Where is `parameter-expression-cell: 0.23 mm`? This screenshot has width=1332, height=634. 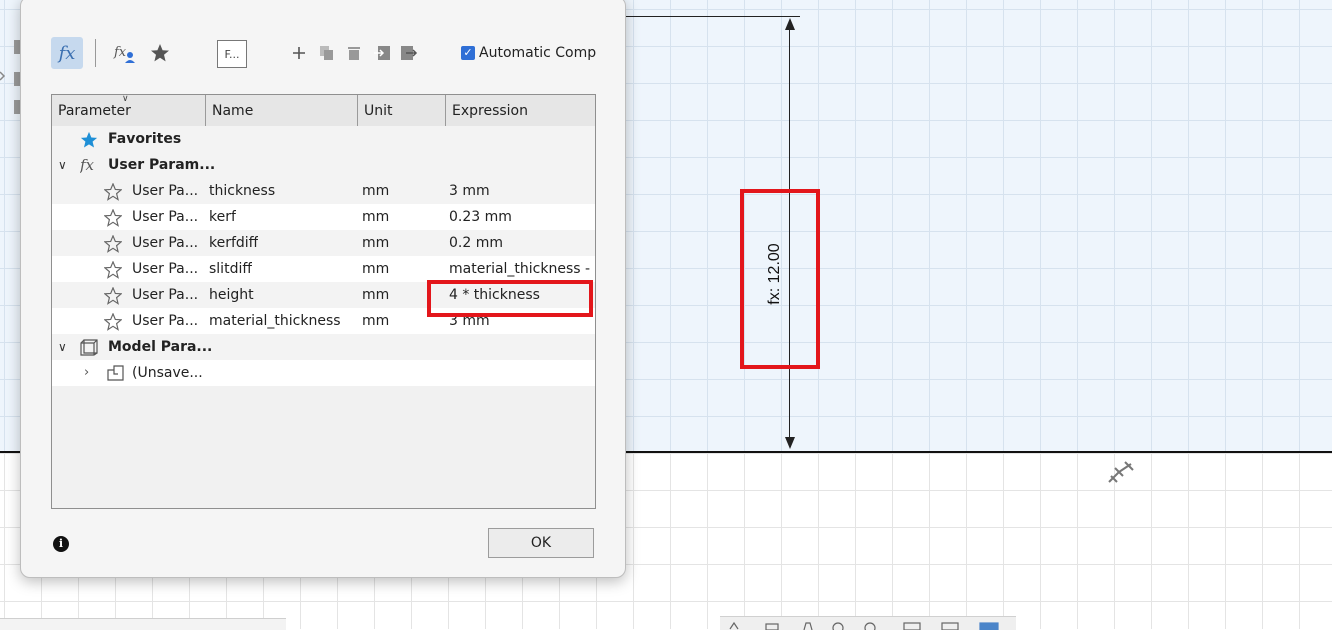
parameter-expression-cell: 0.23 mm is located at coordinates (521, 217).